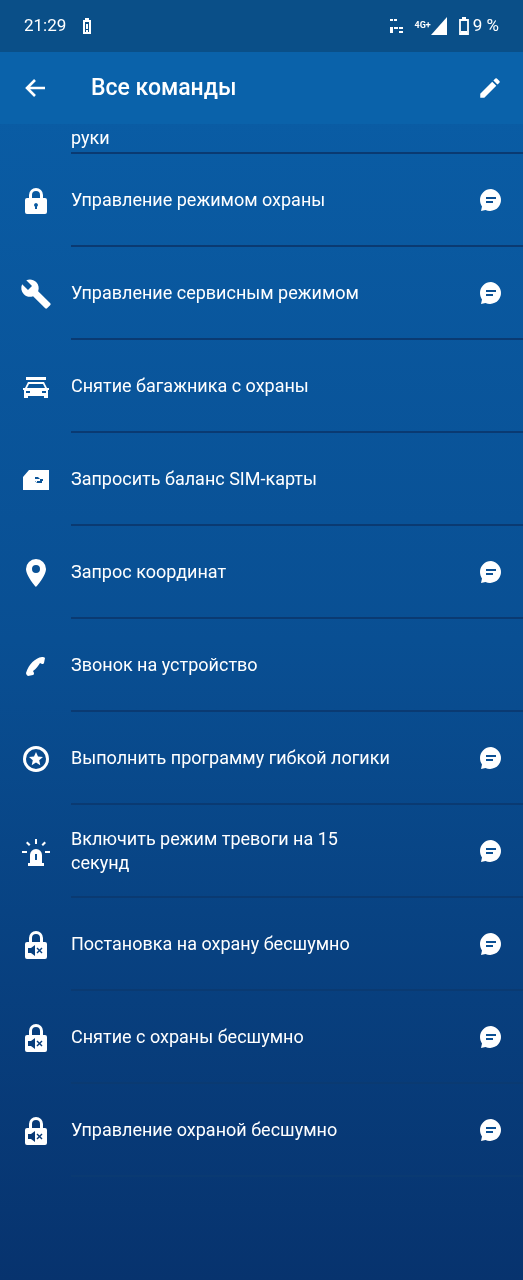 The image size is (523, 1280). I want to click on screen-title: Все команды, so click(164, 87).